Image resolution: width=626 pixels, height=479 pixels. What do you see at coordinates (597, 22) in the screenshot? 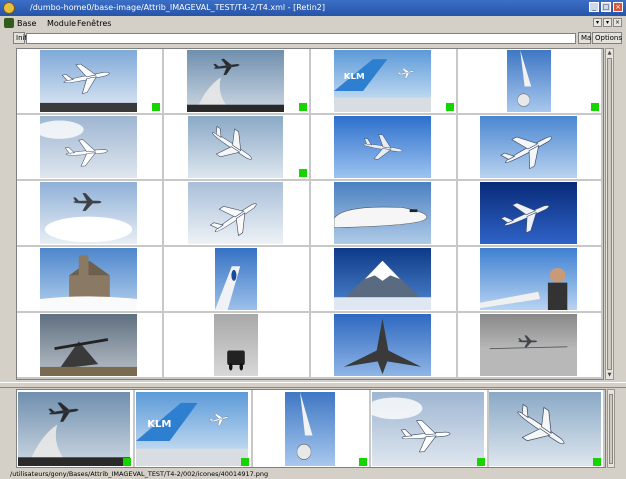
I see `mdi-menu-button: ▾` at bounding box center [597, 22].